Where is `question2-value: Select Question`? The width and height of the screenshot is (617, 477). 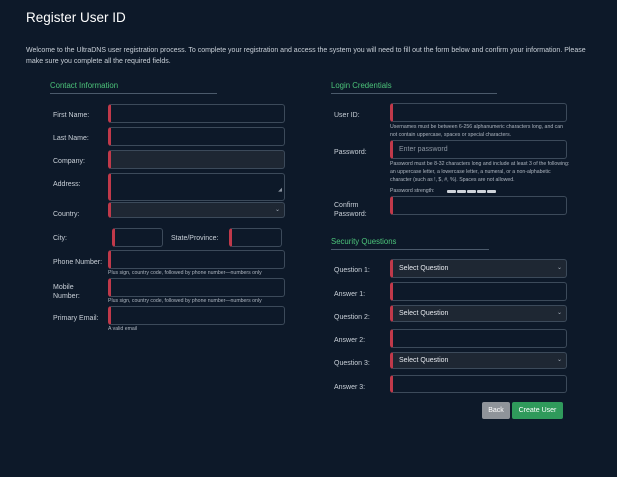 question2-value: Select Question is located at coordinates (424, 313).